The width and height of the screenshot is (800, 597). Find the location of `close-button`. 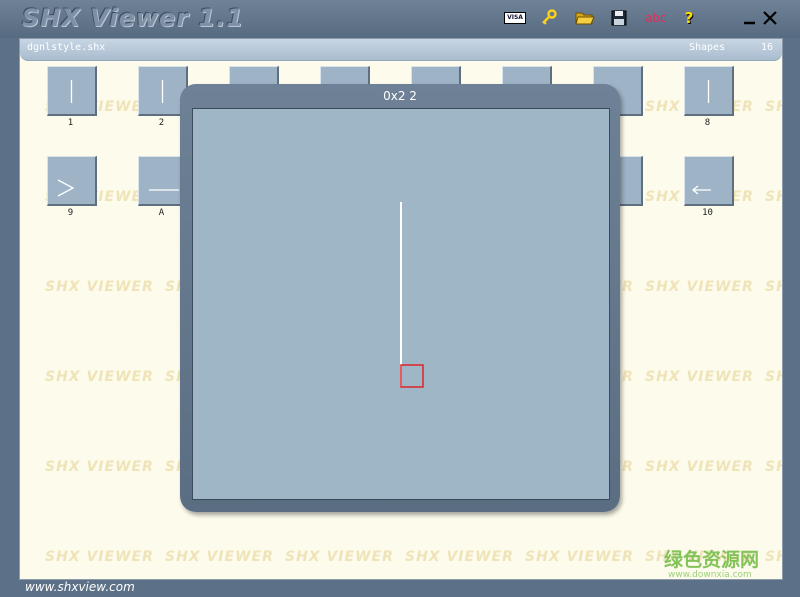

close-button is located at coordinates (770, 18).